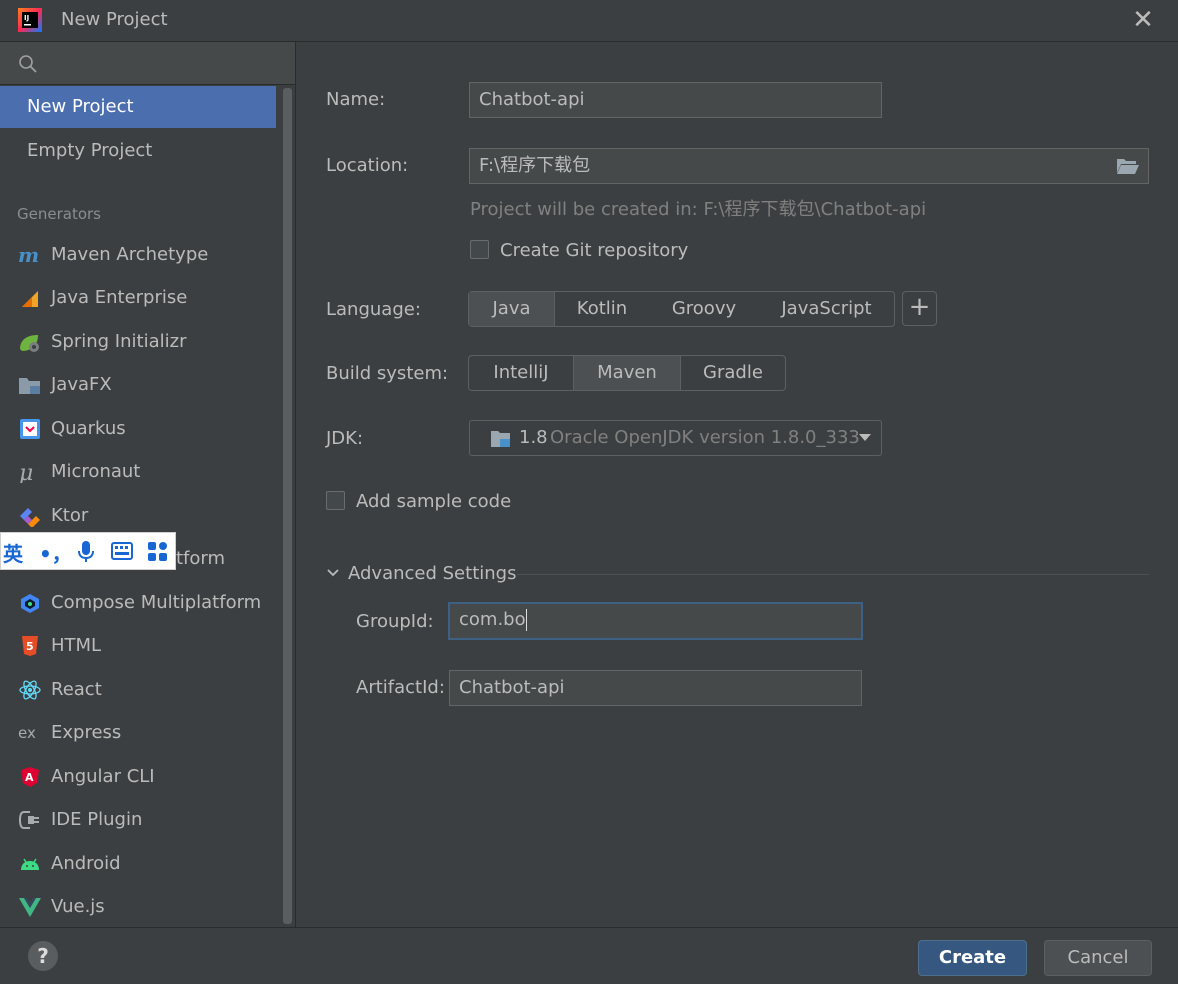  Describe the element at coordinates (30, 429) in the screenshot. I see `quarkus-icon` at that location.